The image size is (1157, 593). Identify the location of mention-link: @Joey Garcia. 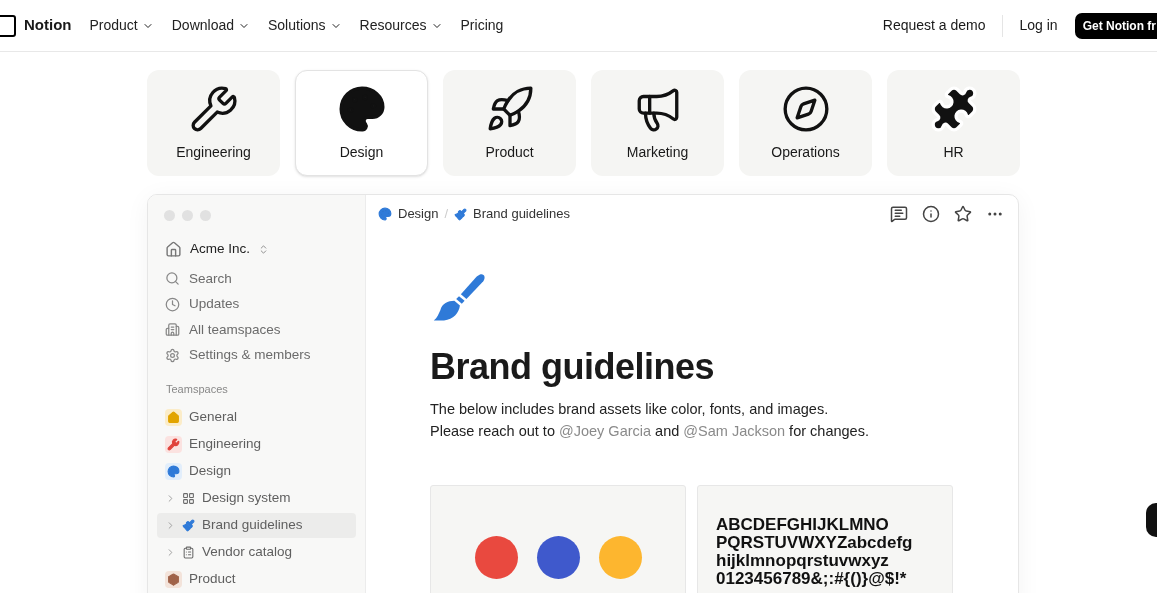
(605, 431).